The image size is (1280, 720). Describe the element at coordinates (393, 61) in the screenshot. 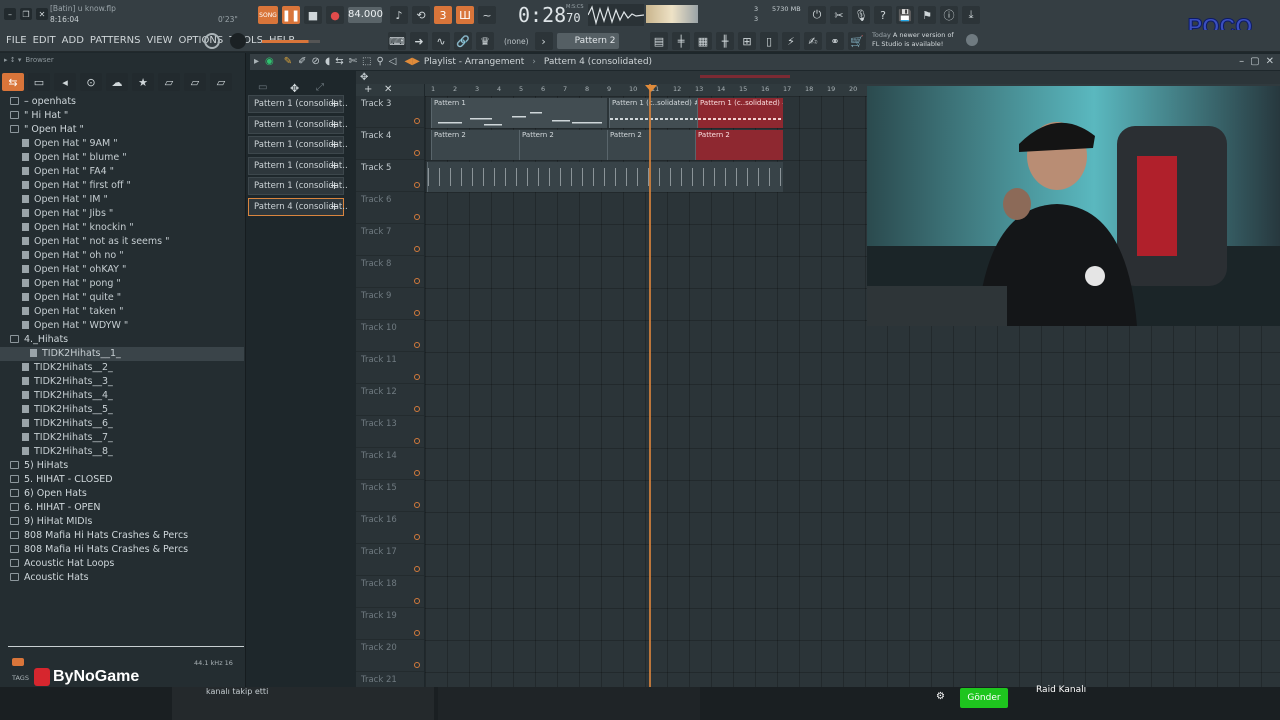

I see `play-tool-icon: ◁` at that location.